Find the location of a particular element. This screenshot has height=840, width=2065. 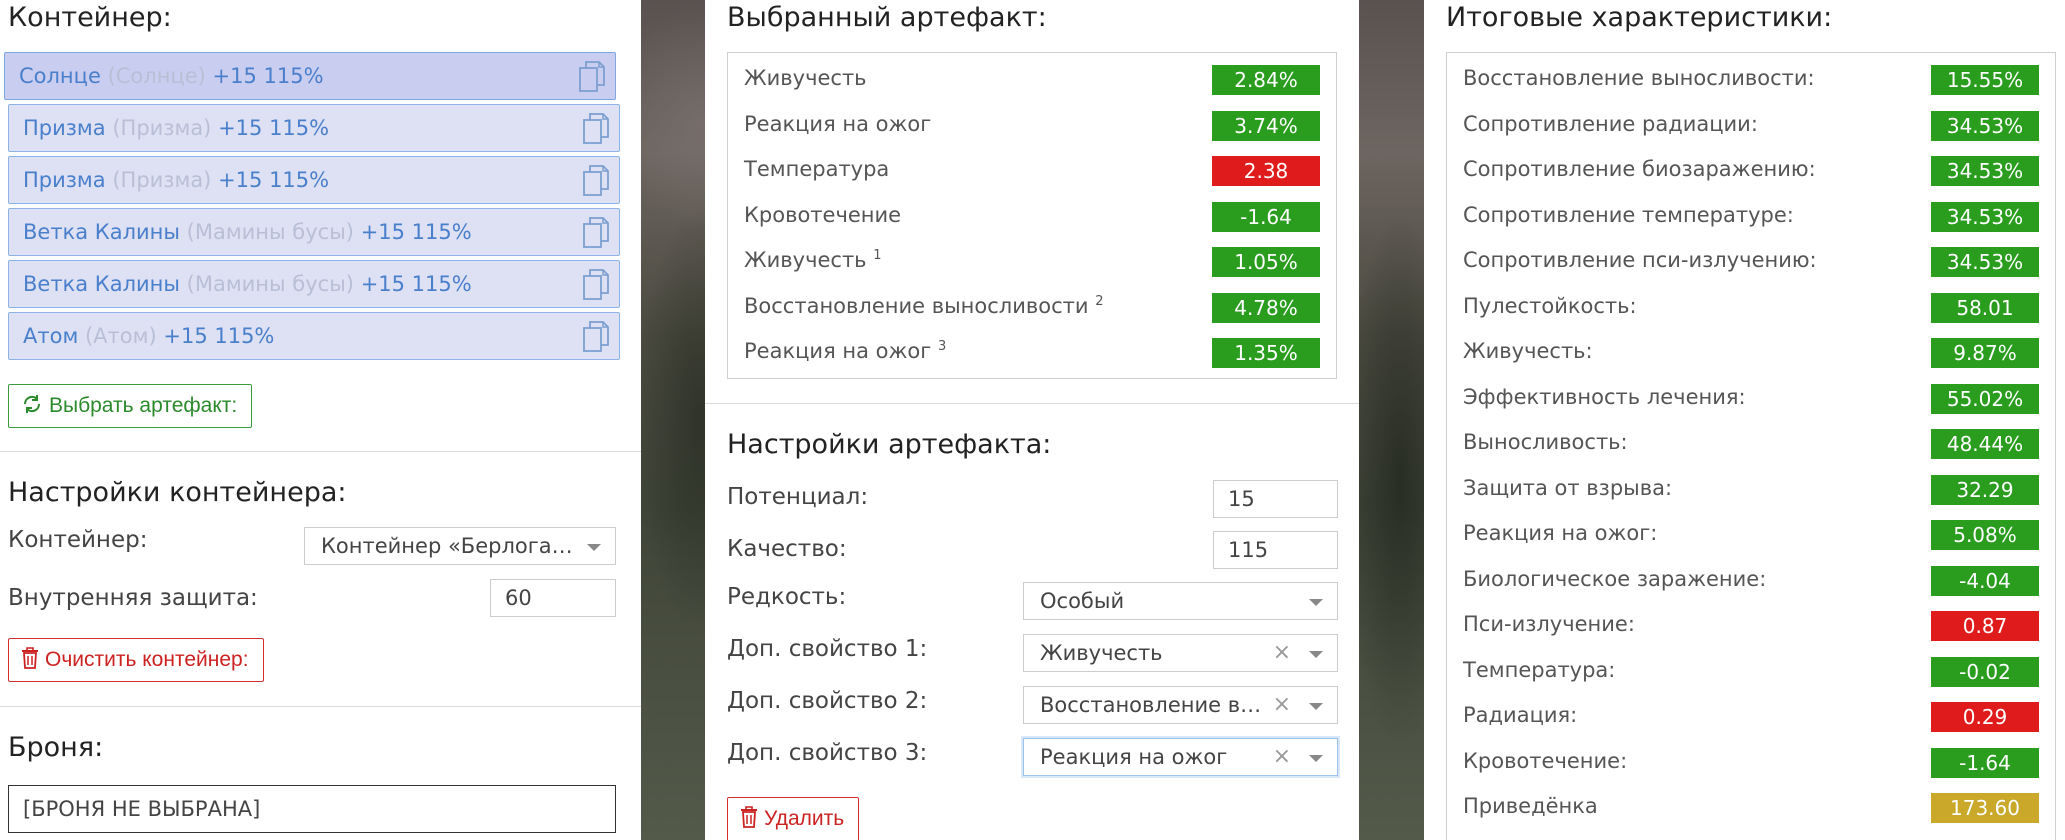

artifact-settings-title: Настройки артефакта: is located at coordinates (889, 444).